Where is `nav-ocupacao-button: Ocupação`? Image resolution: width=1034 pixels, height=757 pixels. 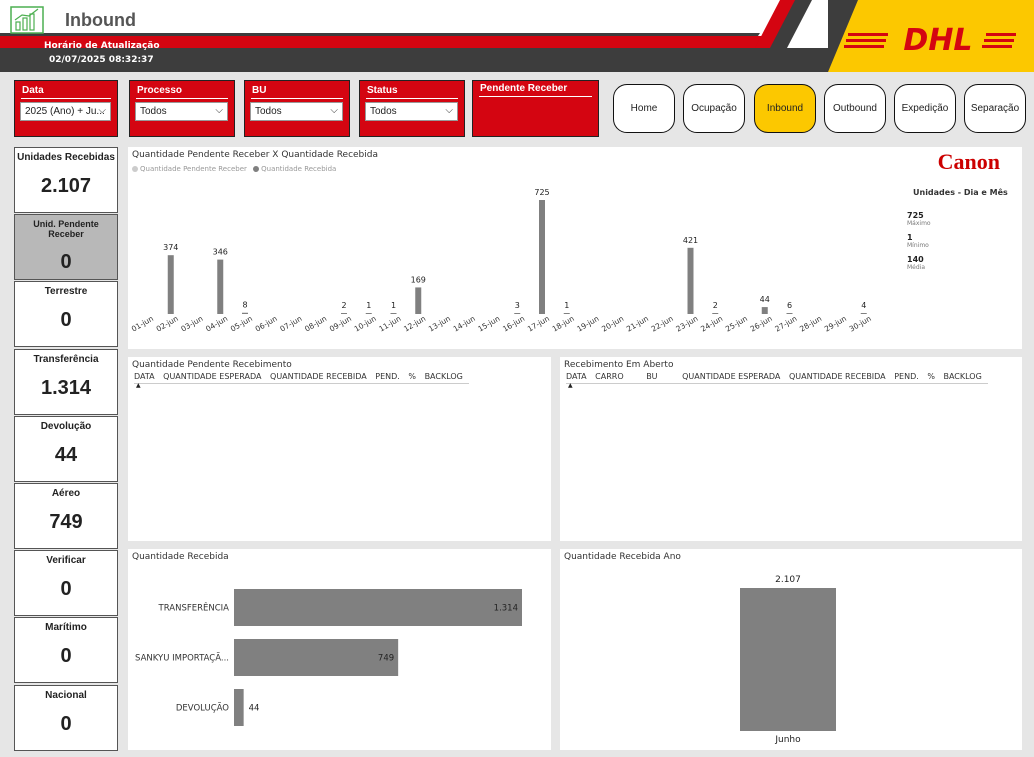
nav-ocupacao-button: Ocupação is located at coordinates (714, 108).